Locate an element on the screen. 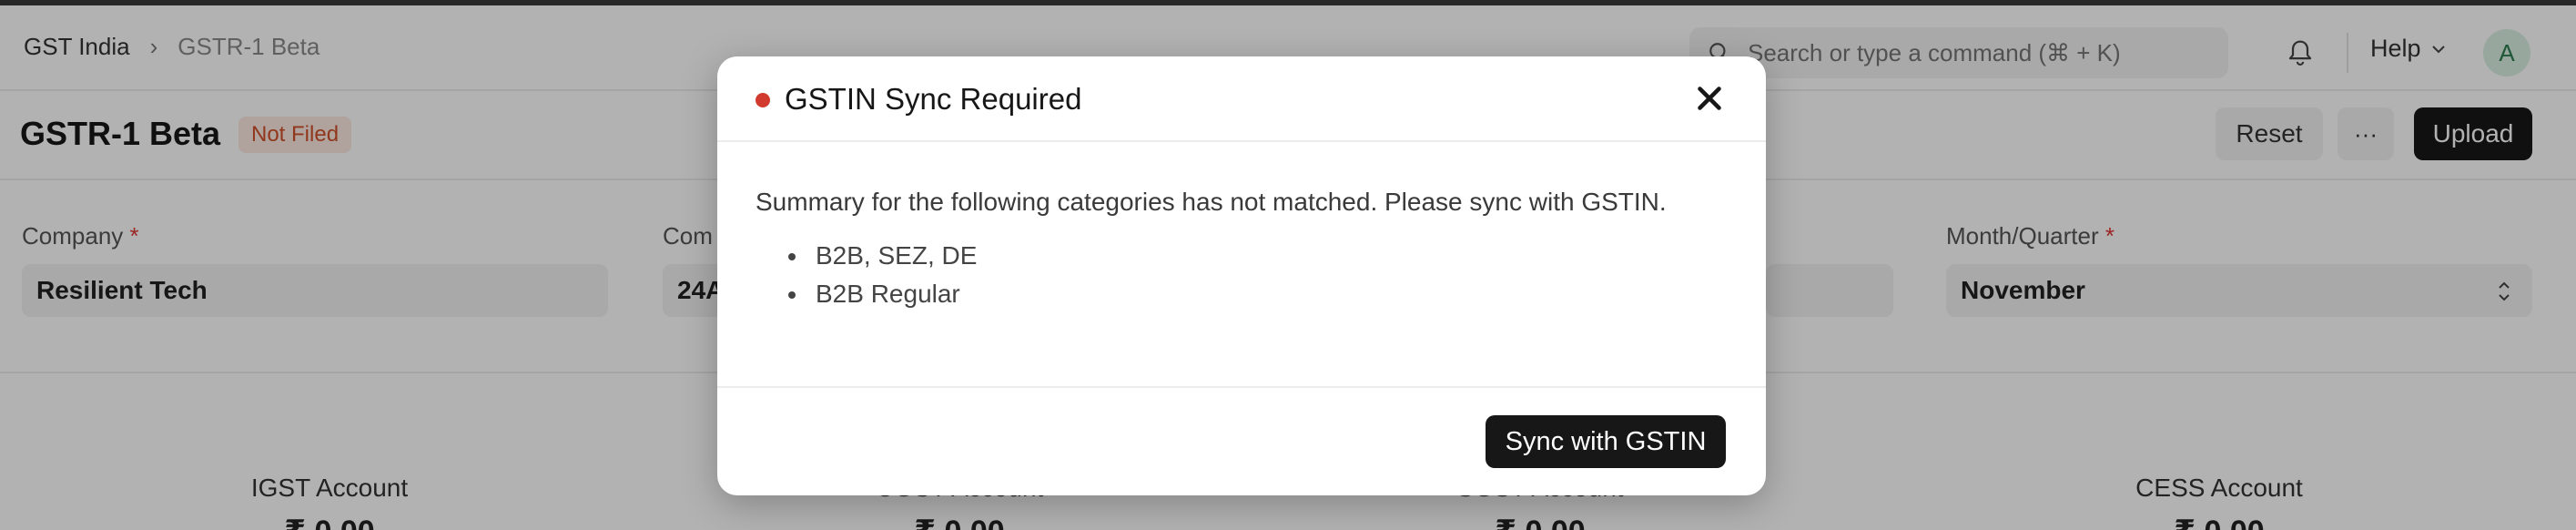 This screenshot has height=530, width=2576. dialog-title: GSTIN Sync Required is located at coordinates (933, 99).